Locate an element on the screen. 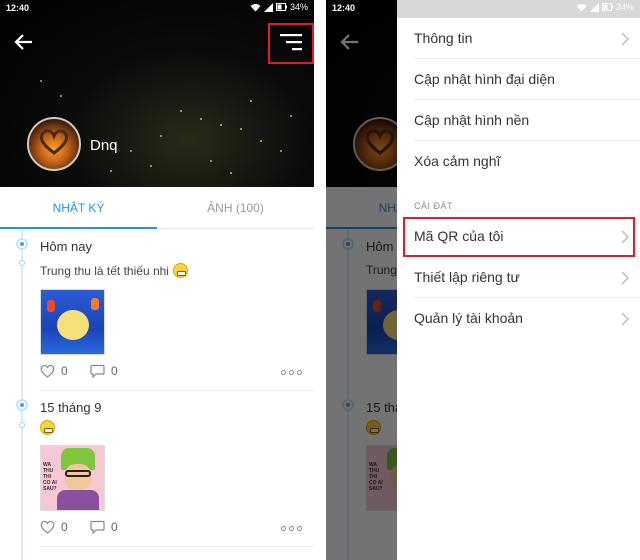 The image size is (640, 560). cartoon-glasses-shape is located at coordinates (78, 473).